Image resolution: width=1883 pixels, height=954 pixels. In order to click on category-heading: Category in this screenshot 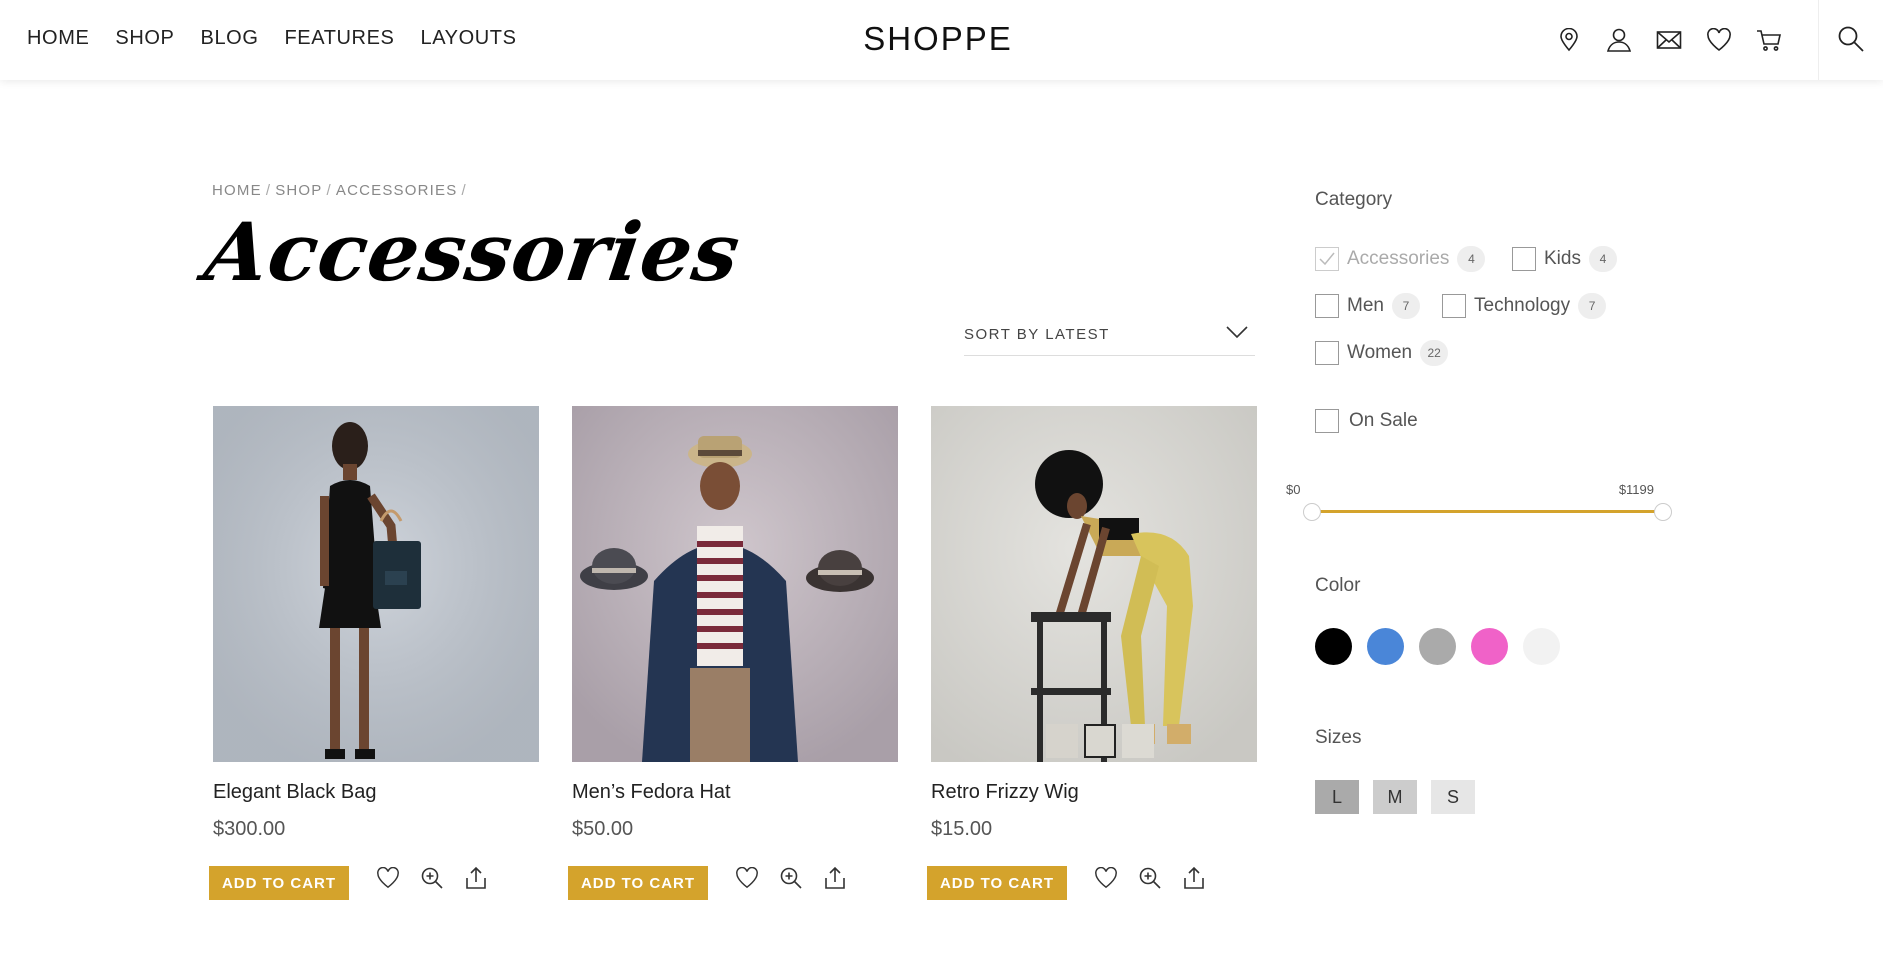, I will do `click(1354, 199)`.